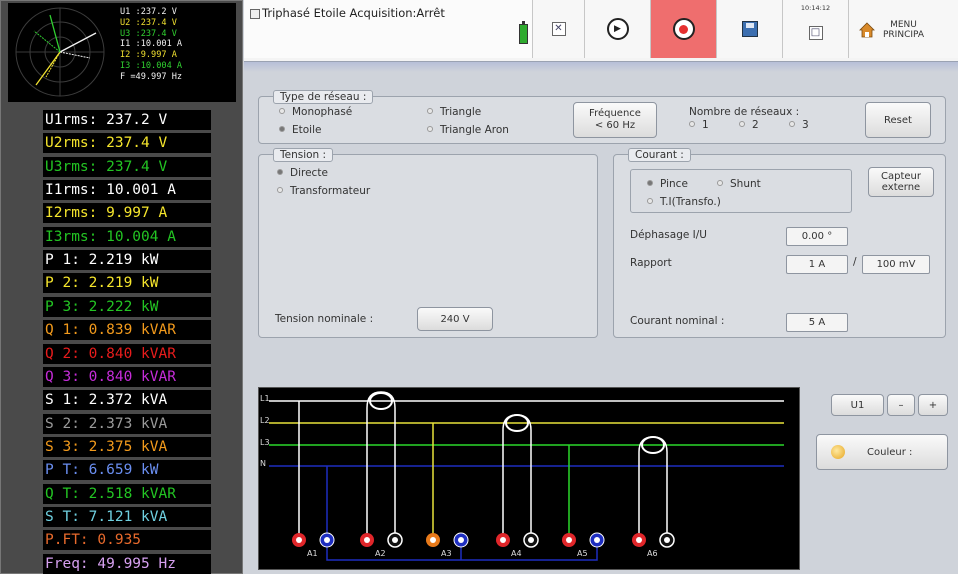  I want to click on radio-directe: Directe, so click(302, 173).